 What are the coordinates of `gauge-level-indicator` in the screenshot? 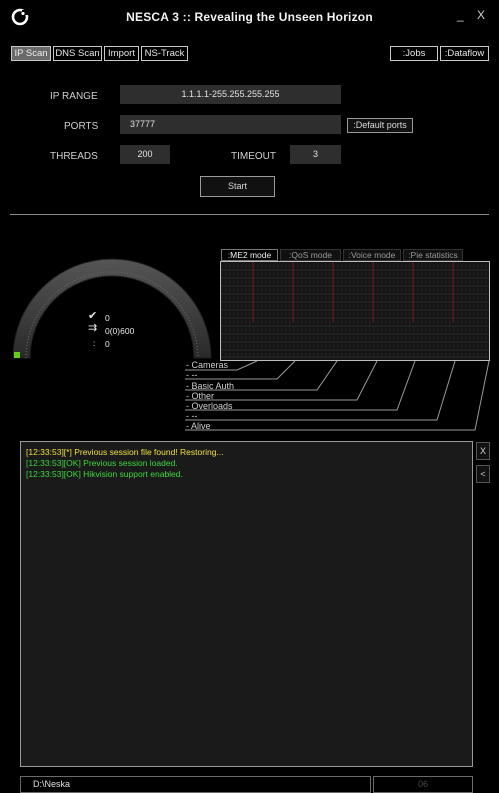 It's located at (17, 355).